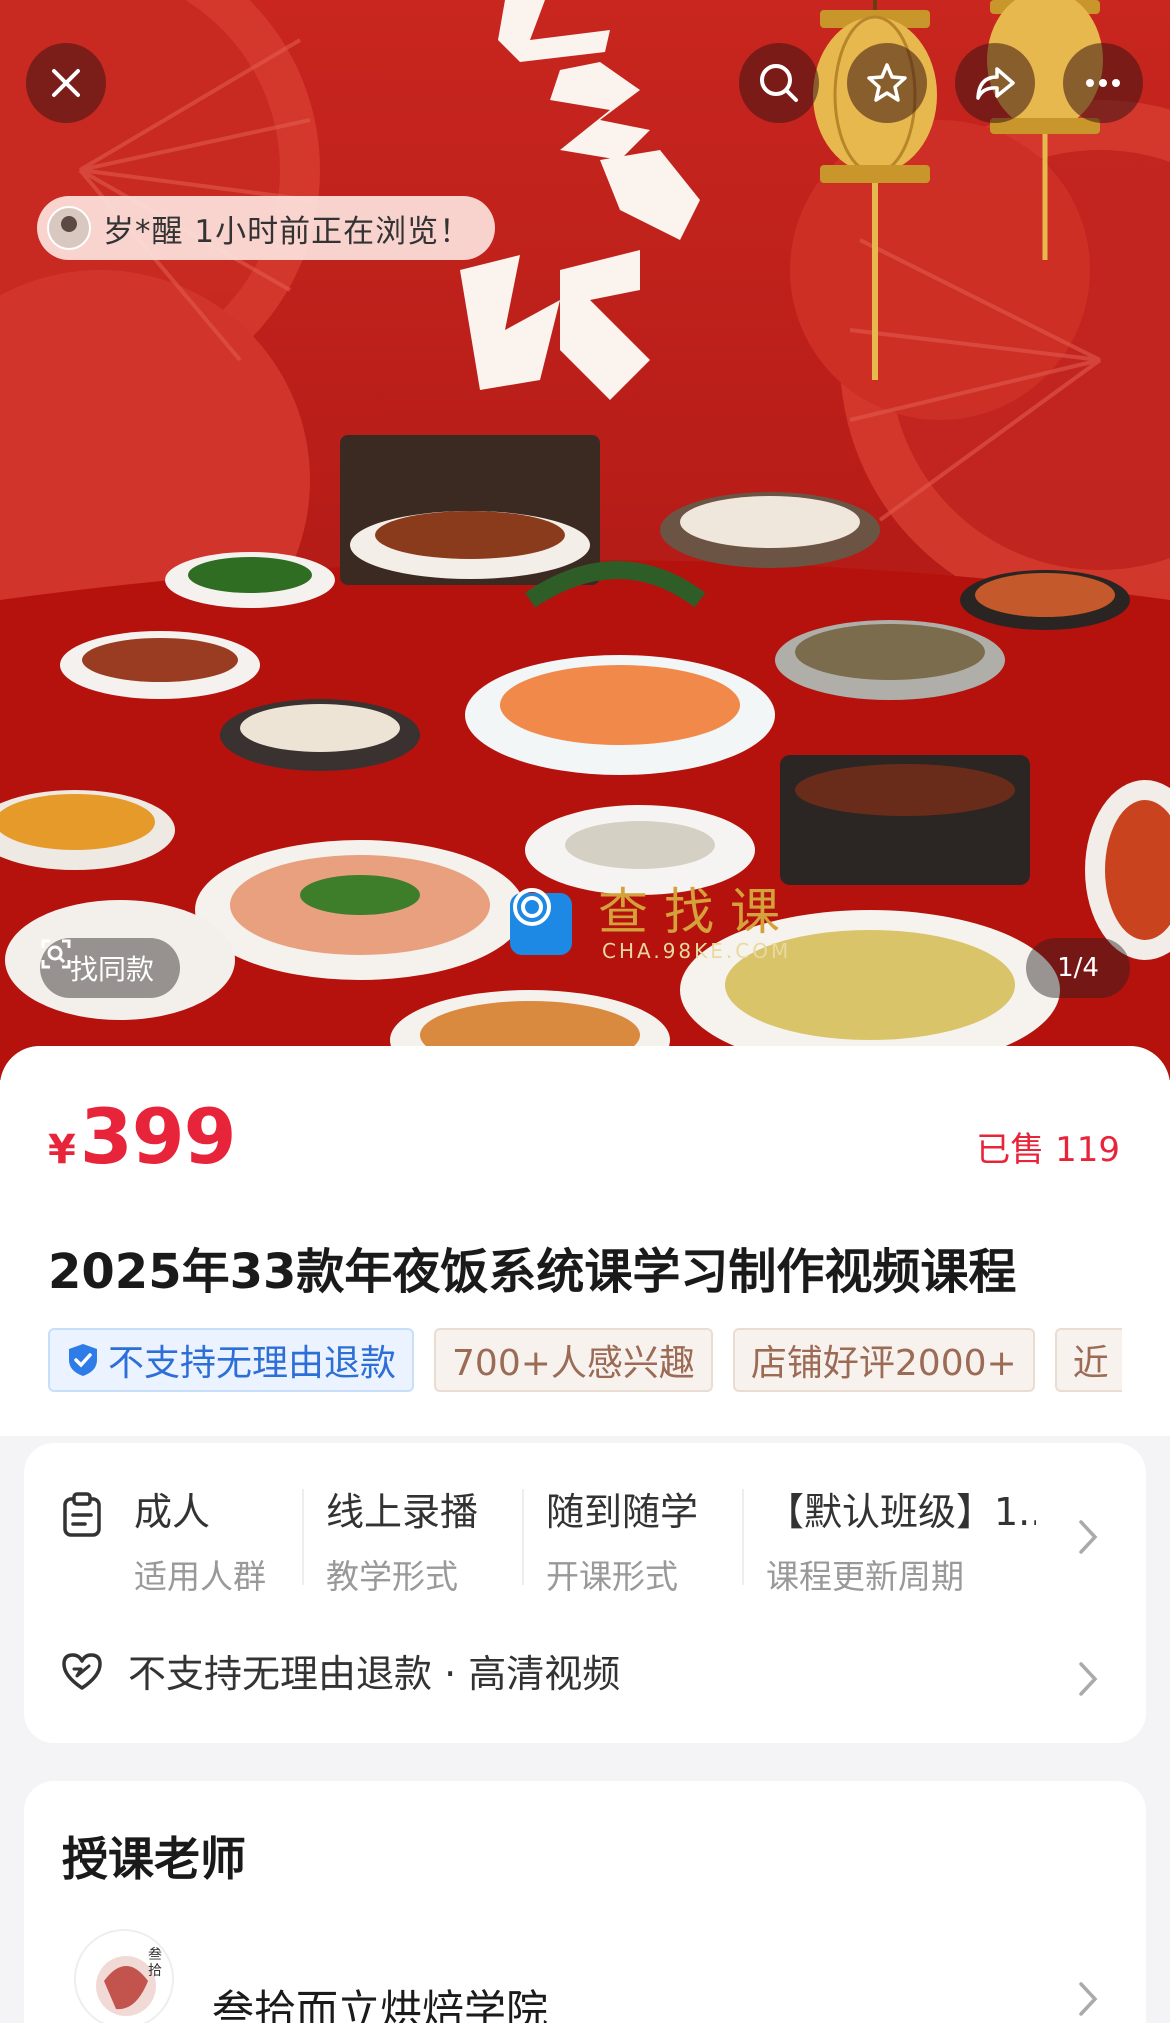  Describe the element at coordinates (158, 1136) in the screenshot. I see `price-value: 399` at that location.